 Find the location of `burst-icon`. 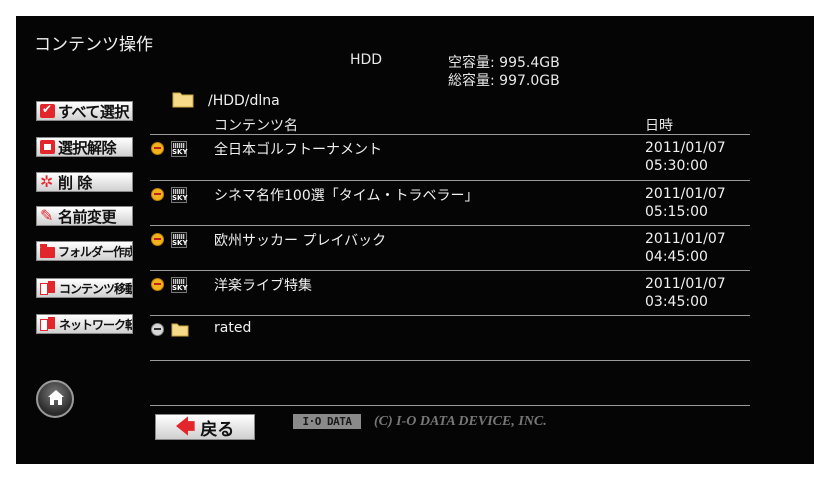

burst-icon is located at coordinates (47, 182).